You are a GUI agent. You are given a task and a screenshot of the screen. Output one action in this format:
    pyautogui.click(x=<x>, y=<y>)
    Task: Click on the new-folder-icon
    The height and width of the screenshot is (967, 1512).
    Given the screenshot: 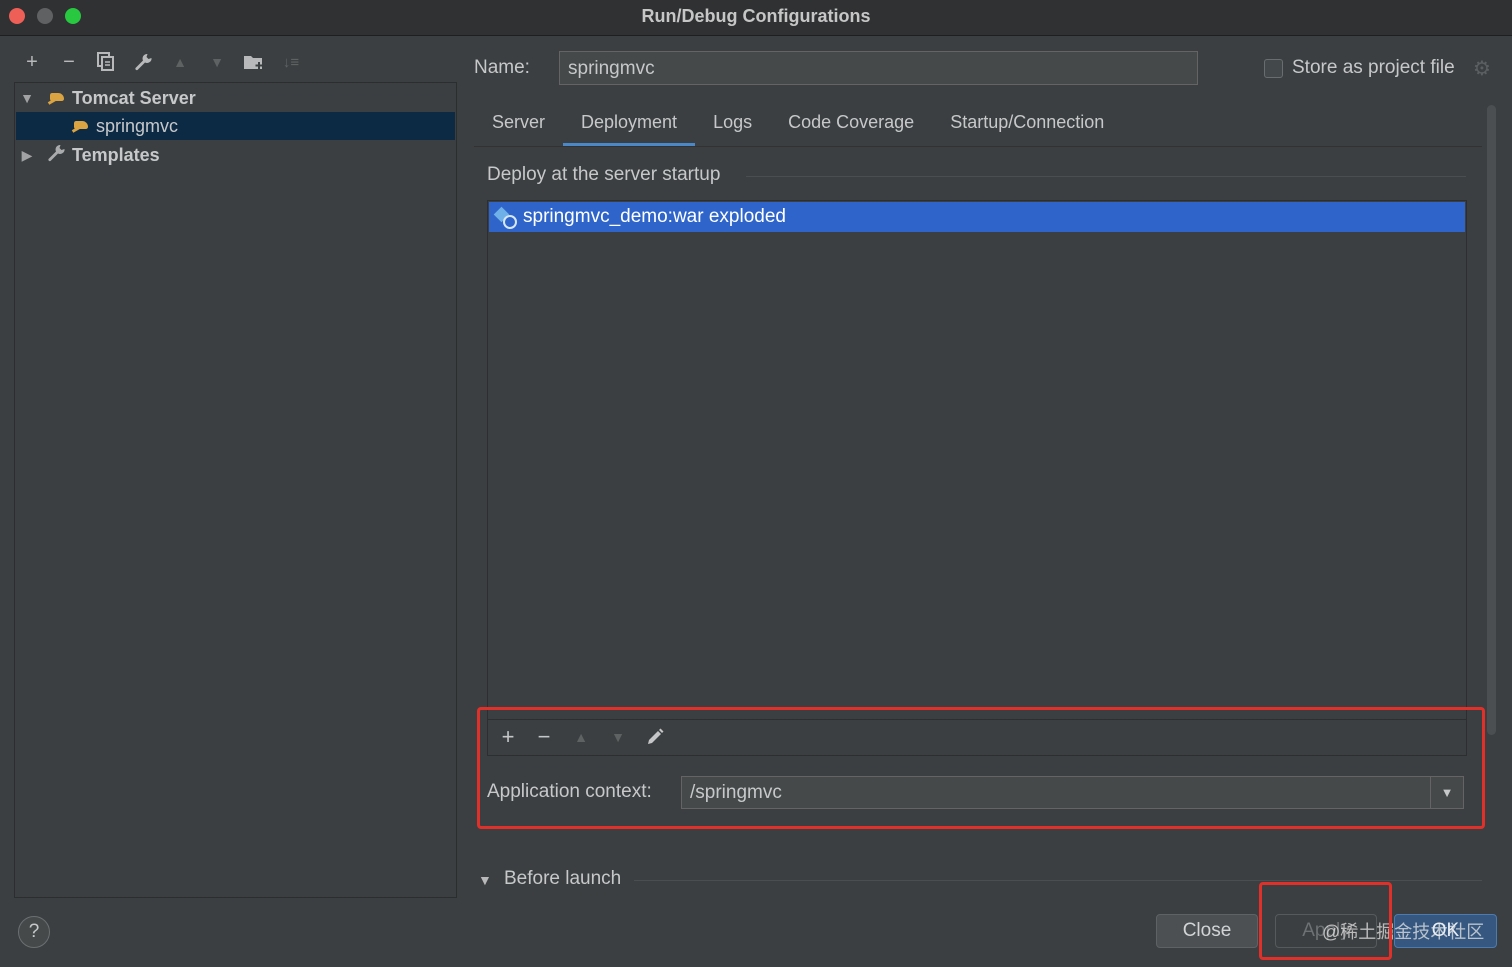 What is the action you would take?
    pyautogui.click(x=254, y=62)
    